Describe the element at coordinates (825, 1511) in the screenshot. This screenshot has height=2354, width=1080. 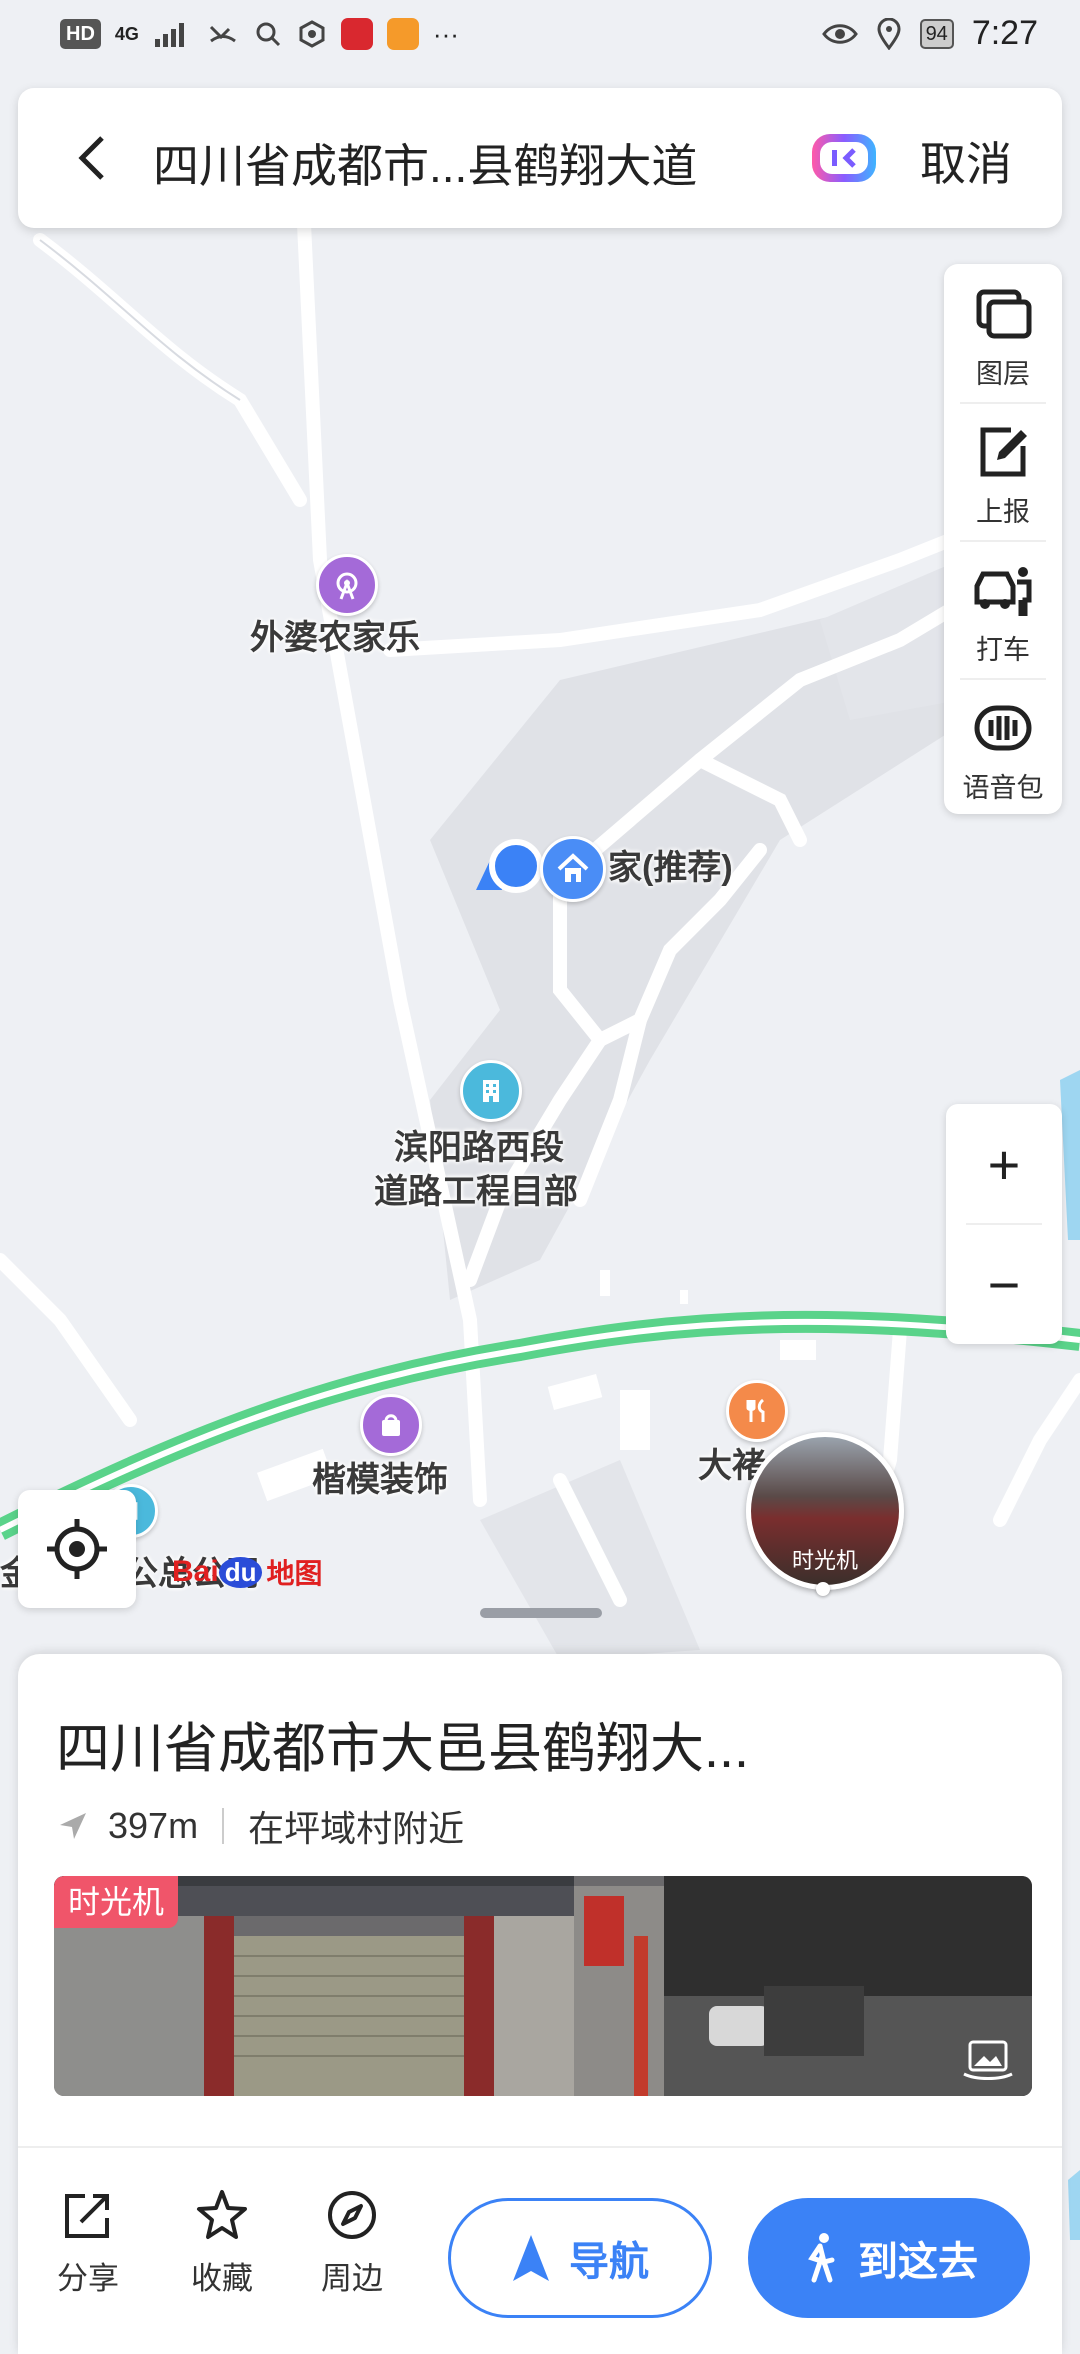
I see `time-machine-thumb: 时光机` at that location.